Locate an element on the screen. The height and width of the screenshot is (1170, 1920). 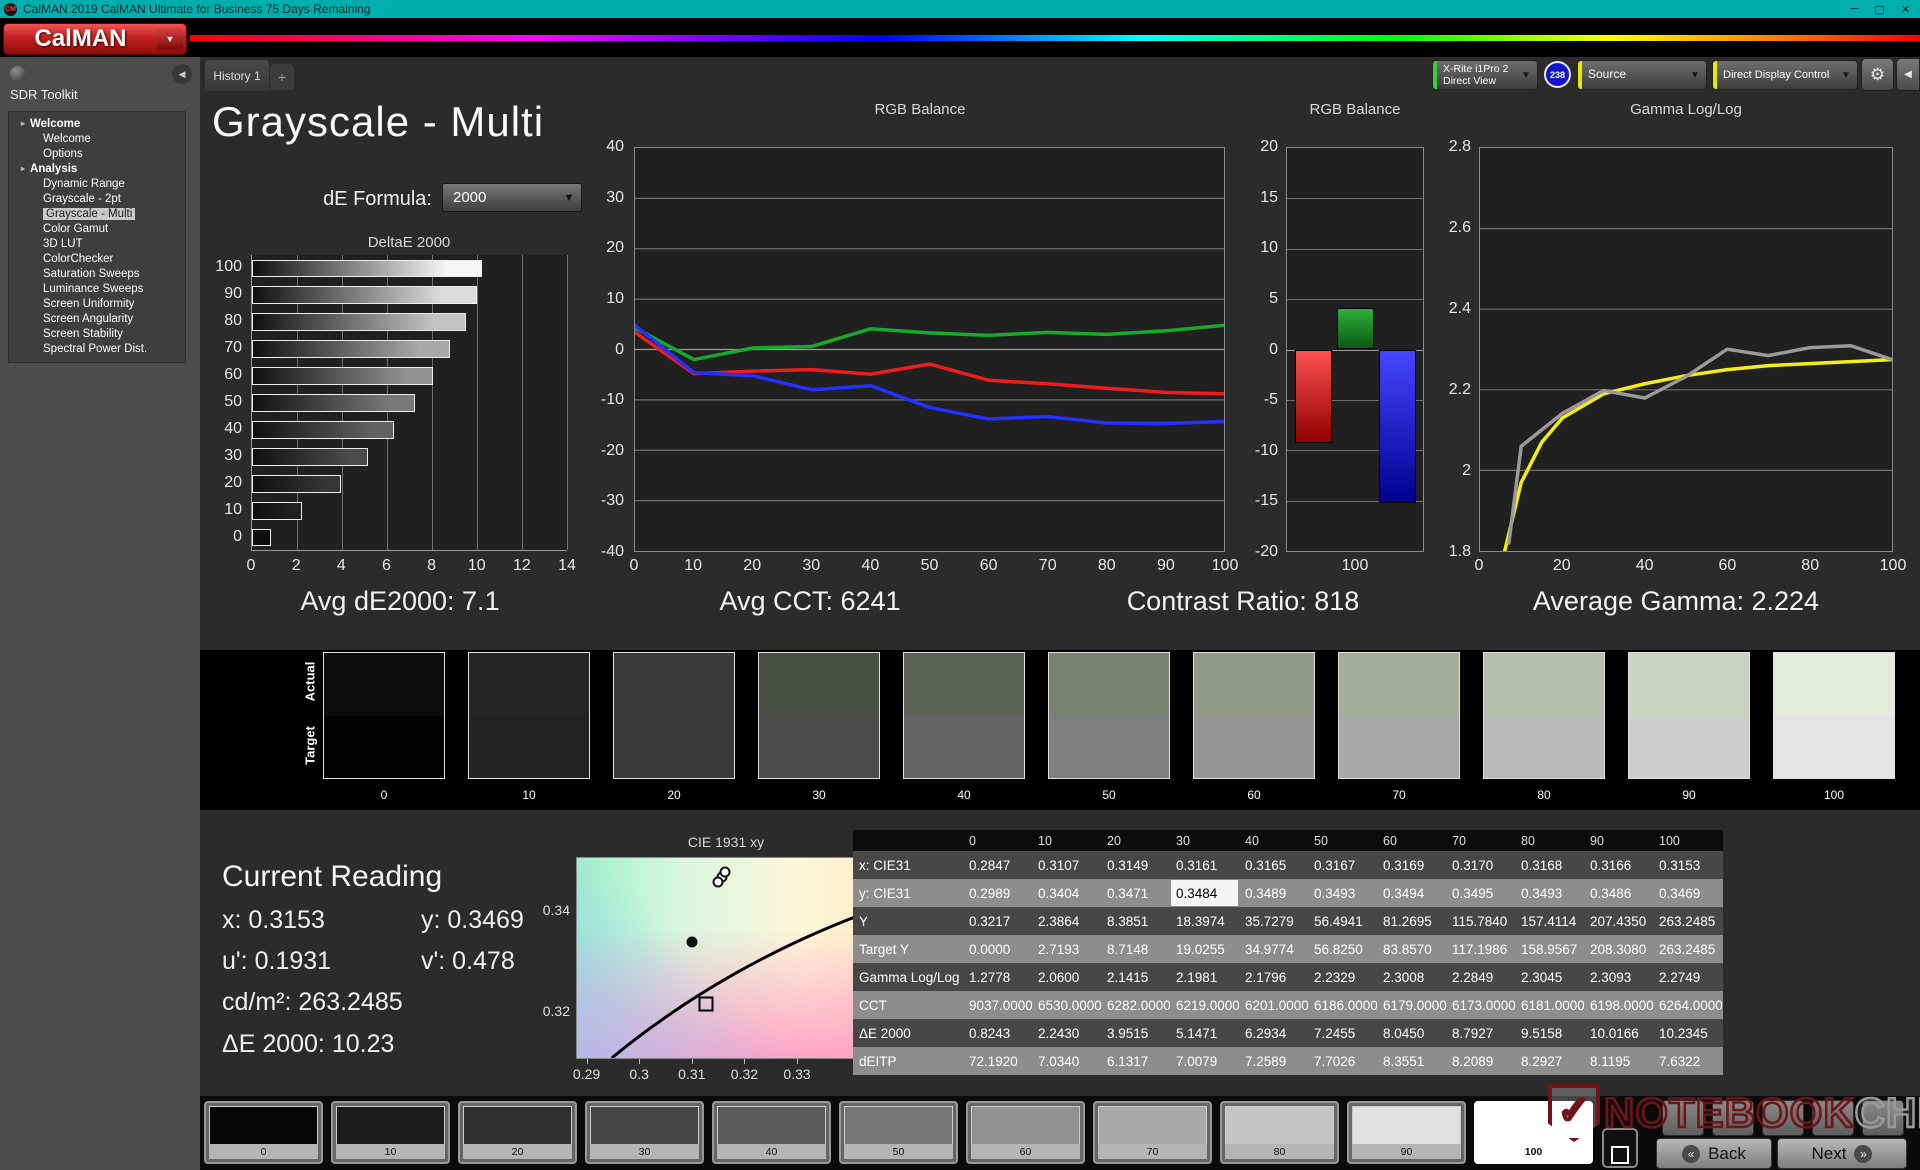
table-cell: 2.3093 is located at coordinates (1618, 977).